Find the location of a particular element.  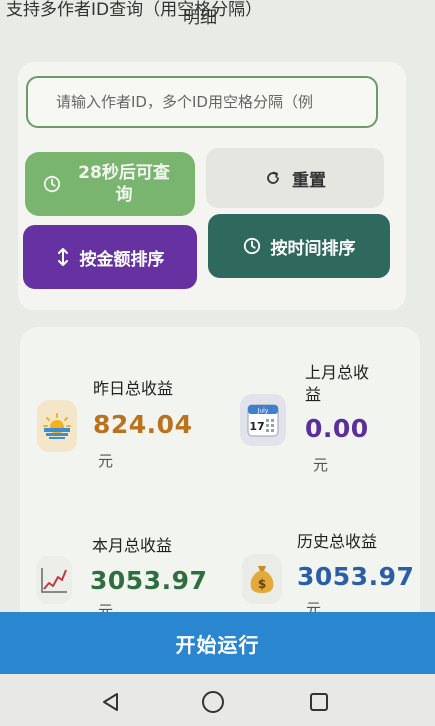

query-button: 28秒后可查询 is located at coordinates (110, 184).